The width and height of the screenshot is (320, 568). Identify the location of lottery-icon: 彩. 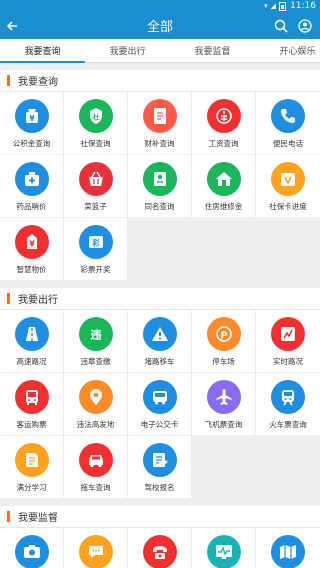
(95, 242).